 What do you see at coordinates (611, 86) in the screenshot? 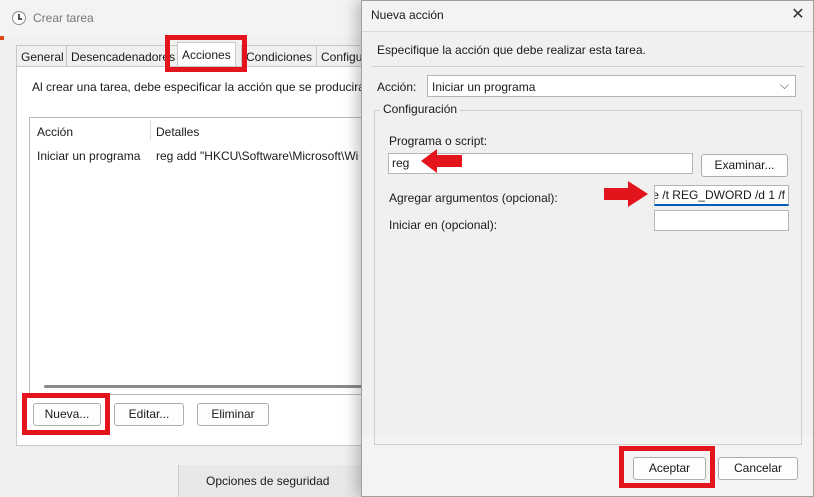
I see `action-select: Iniciar un programa ⌵` at bounding box center [611, 86].